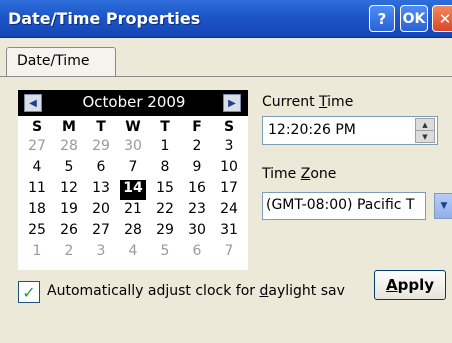 This screenshot has height=343, width=452. I want to click on apply-button: Apply, so click(410, 285).